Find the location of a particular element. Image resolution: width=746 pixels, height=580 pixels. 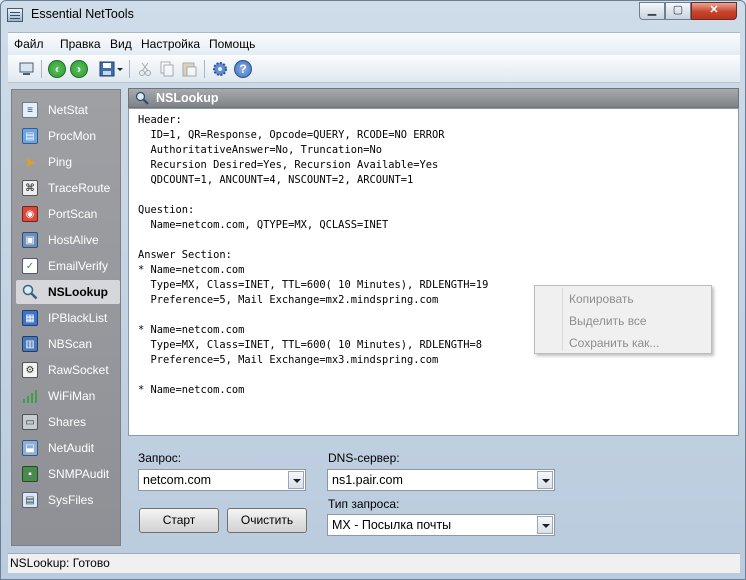

maximize-button: ▢ is located at coordinates (678, 11).